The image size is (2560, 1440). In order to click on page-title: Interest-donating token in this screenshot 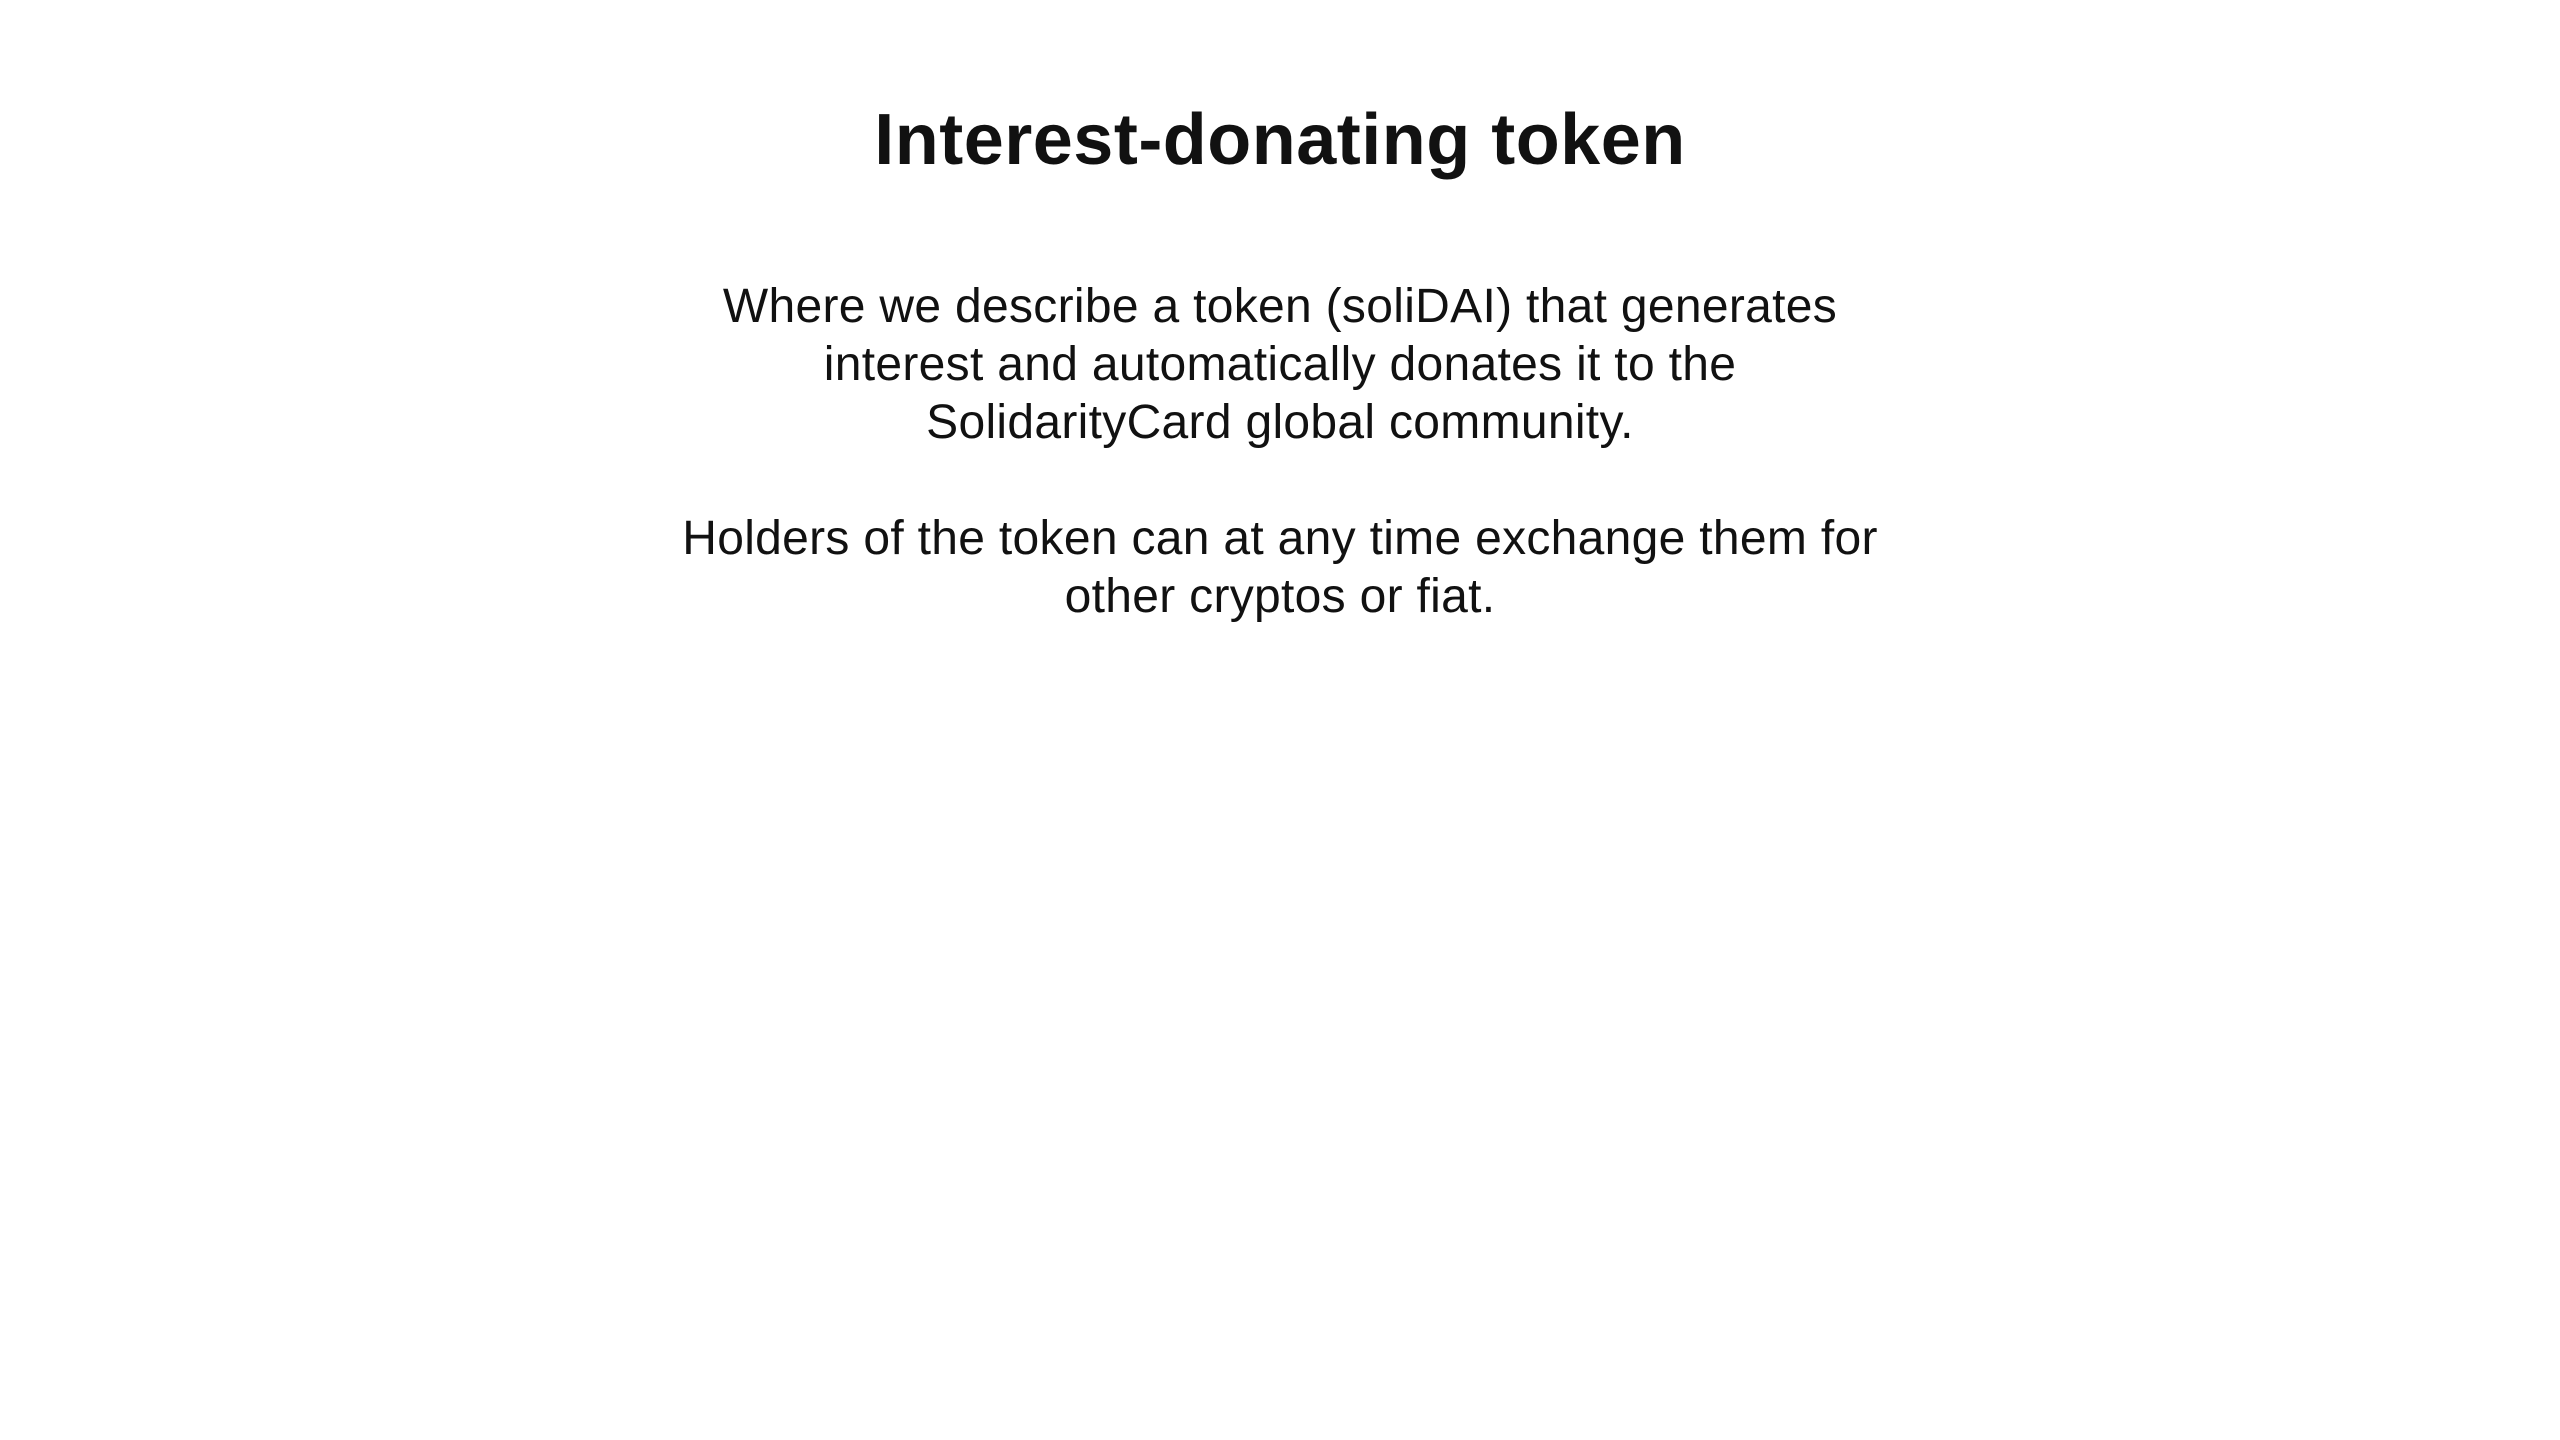, I will do `click(1280, 140)`.